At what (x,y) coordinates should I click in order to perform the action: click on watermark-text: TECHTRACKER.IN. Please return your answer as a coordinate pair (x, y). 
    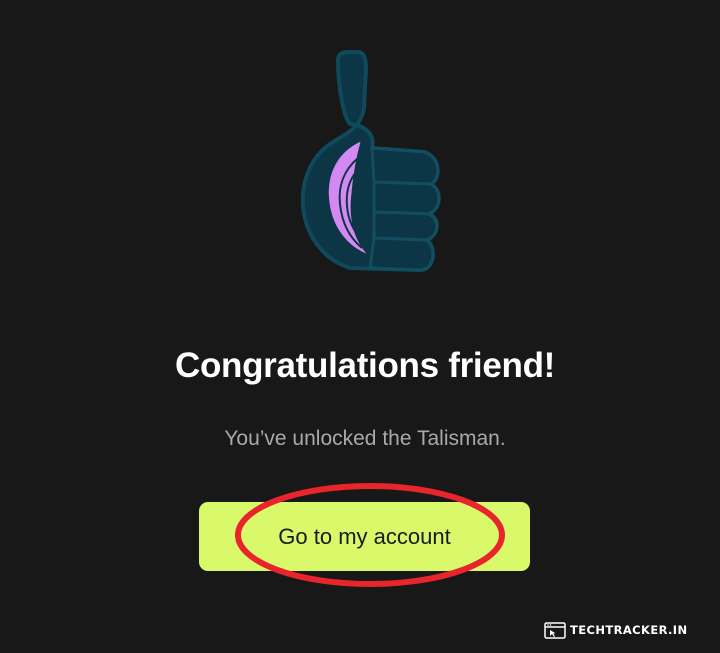
    Looking at the image, I should click on (629, 630).